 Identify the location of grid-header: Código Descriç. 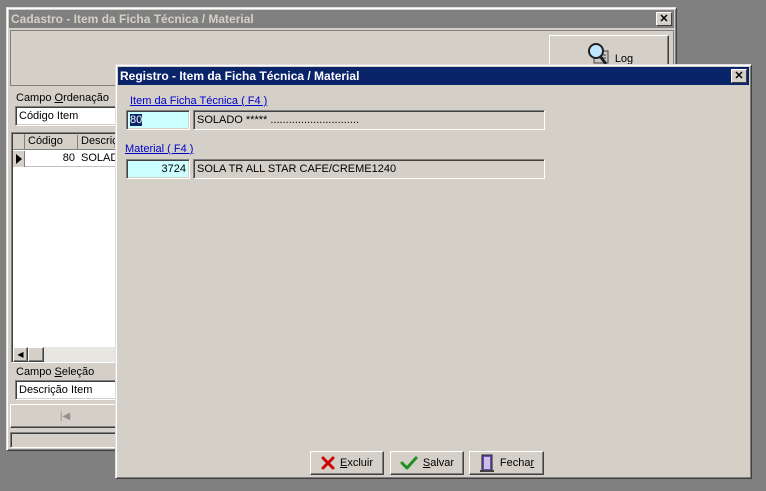
(69, 142).